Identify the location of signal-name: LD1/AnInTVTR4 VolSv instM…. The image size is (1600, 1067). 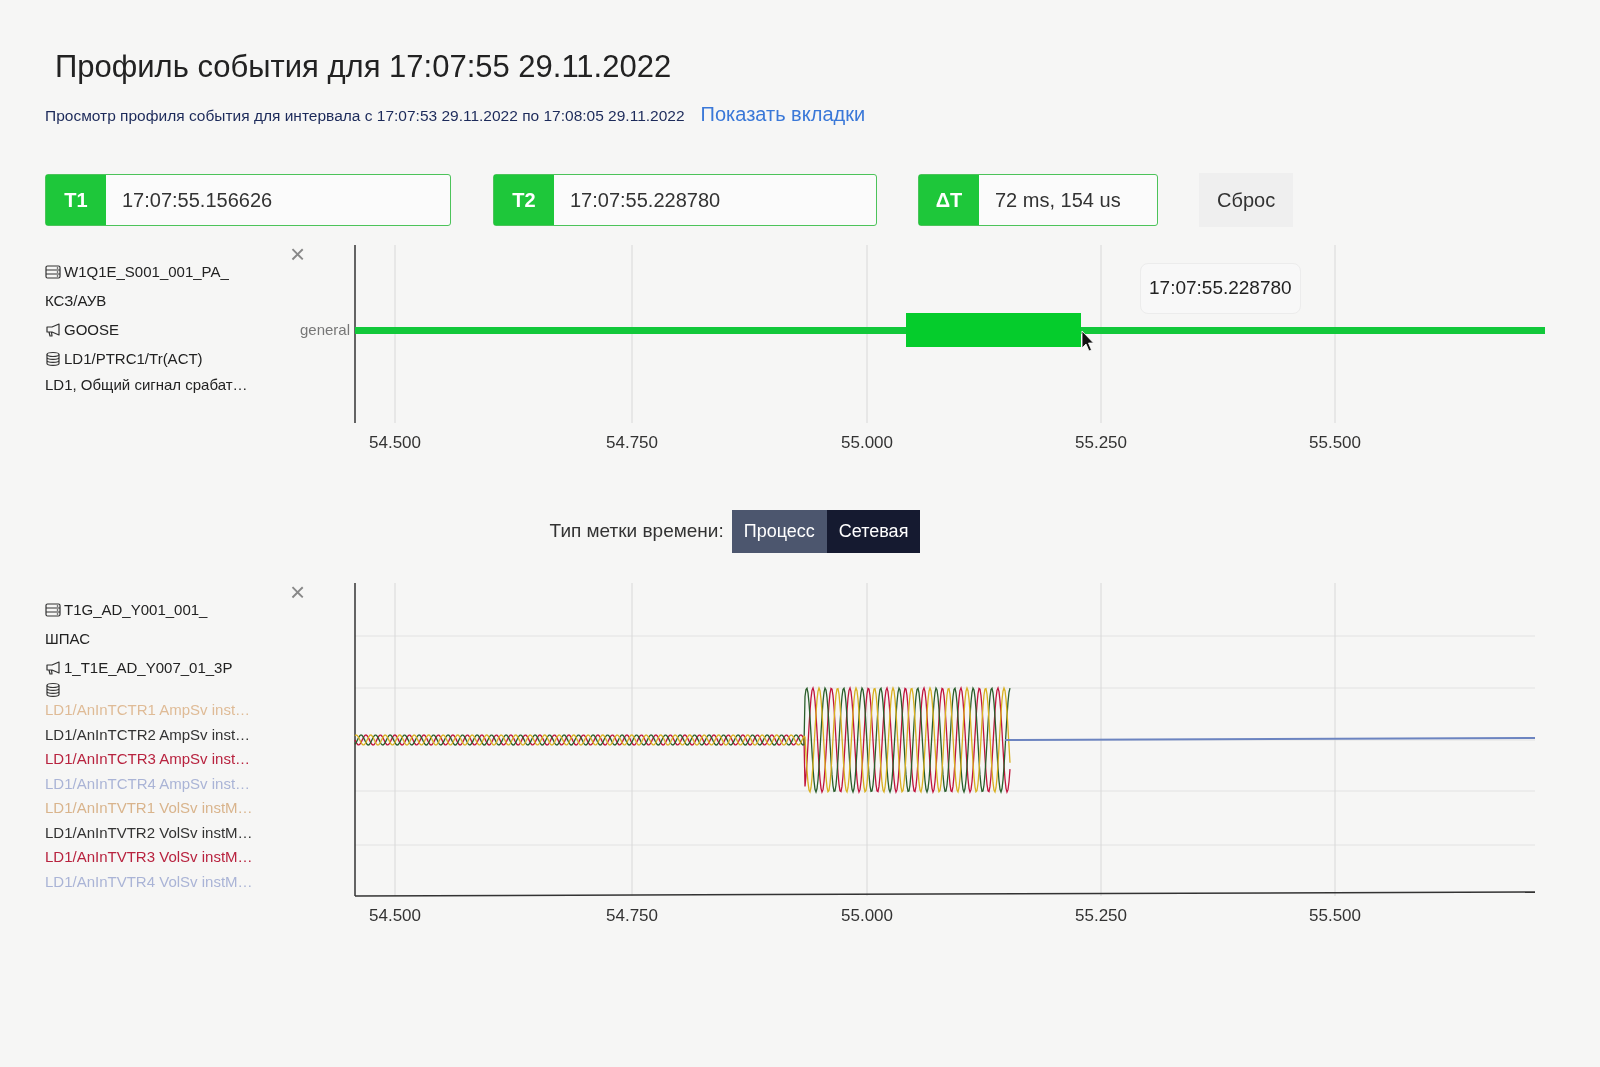
(149, 881).